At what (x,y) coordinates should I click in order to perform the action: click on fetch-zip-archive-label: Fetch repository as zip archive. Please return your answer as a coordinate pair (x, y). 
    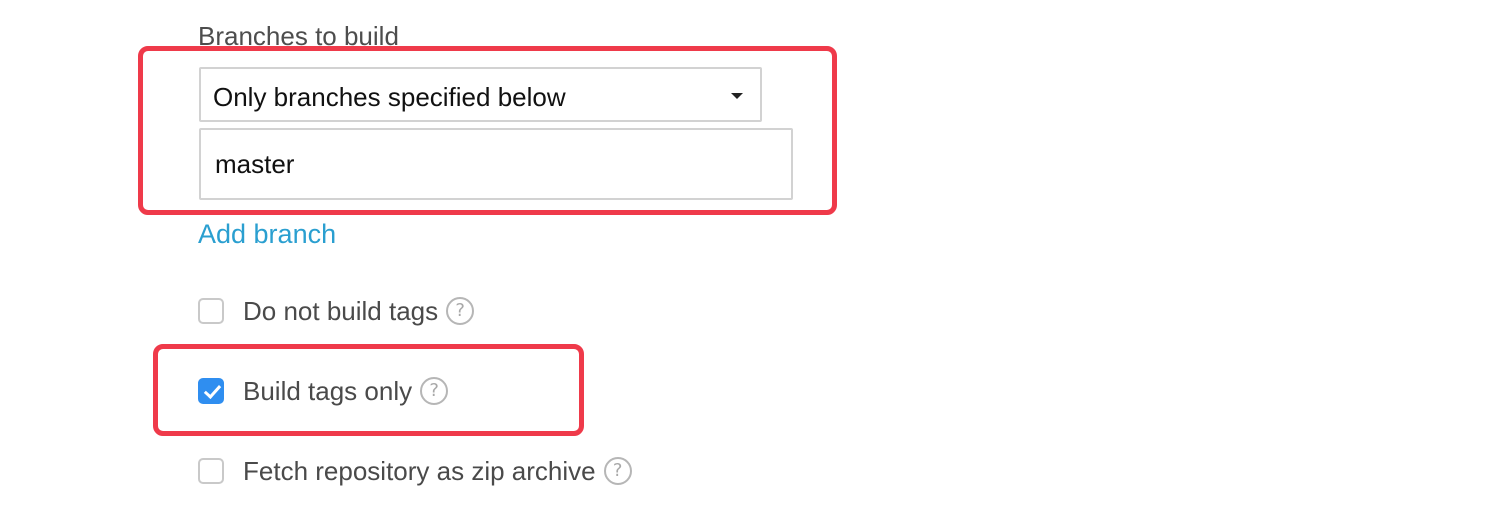
    Looking at the image, I should click on (419, 471).